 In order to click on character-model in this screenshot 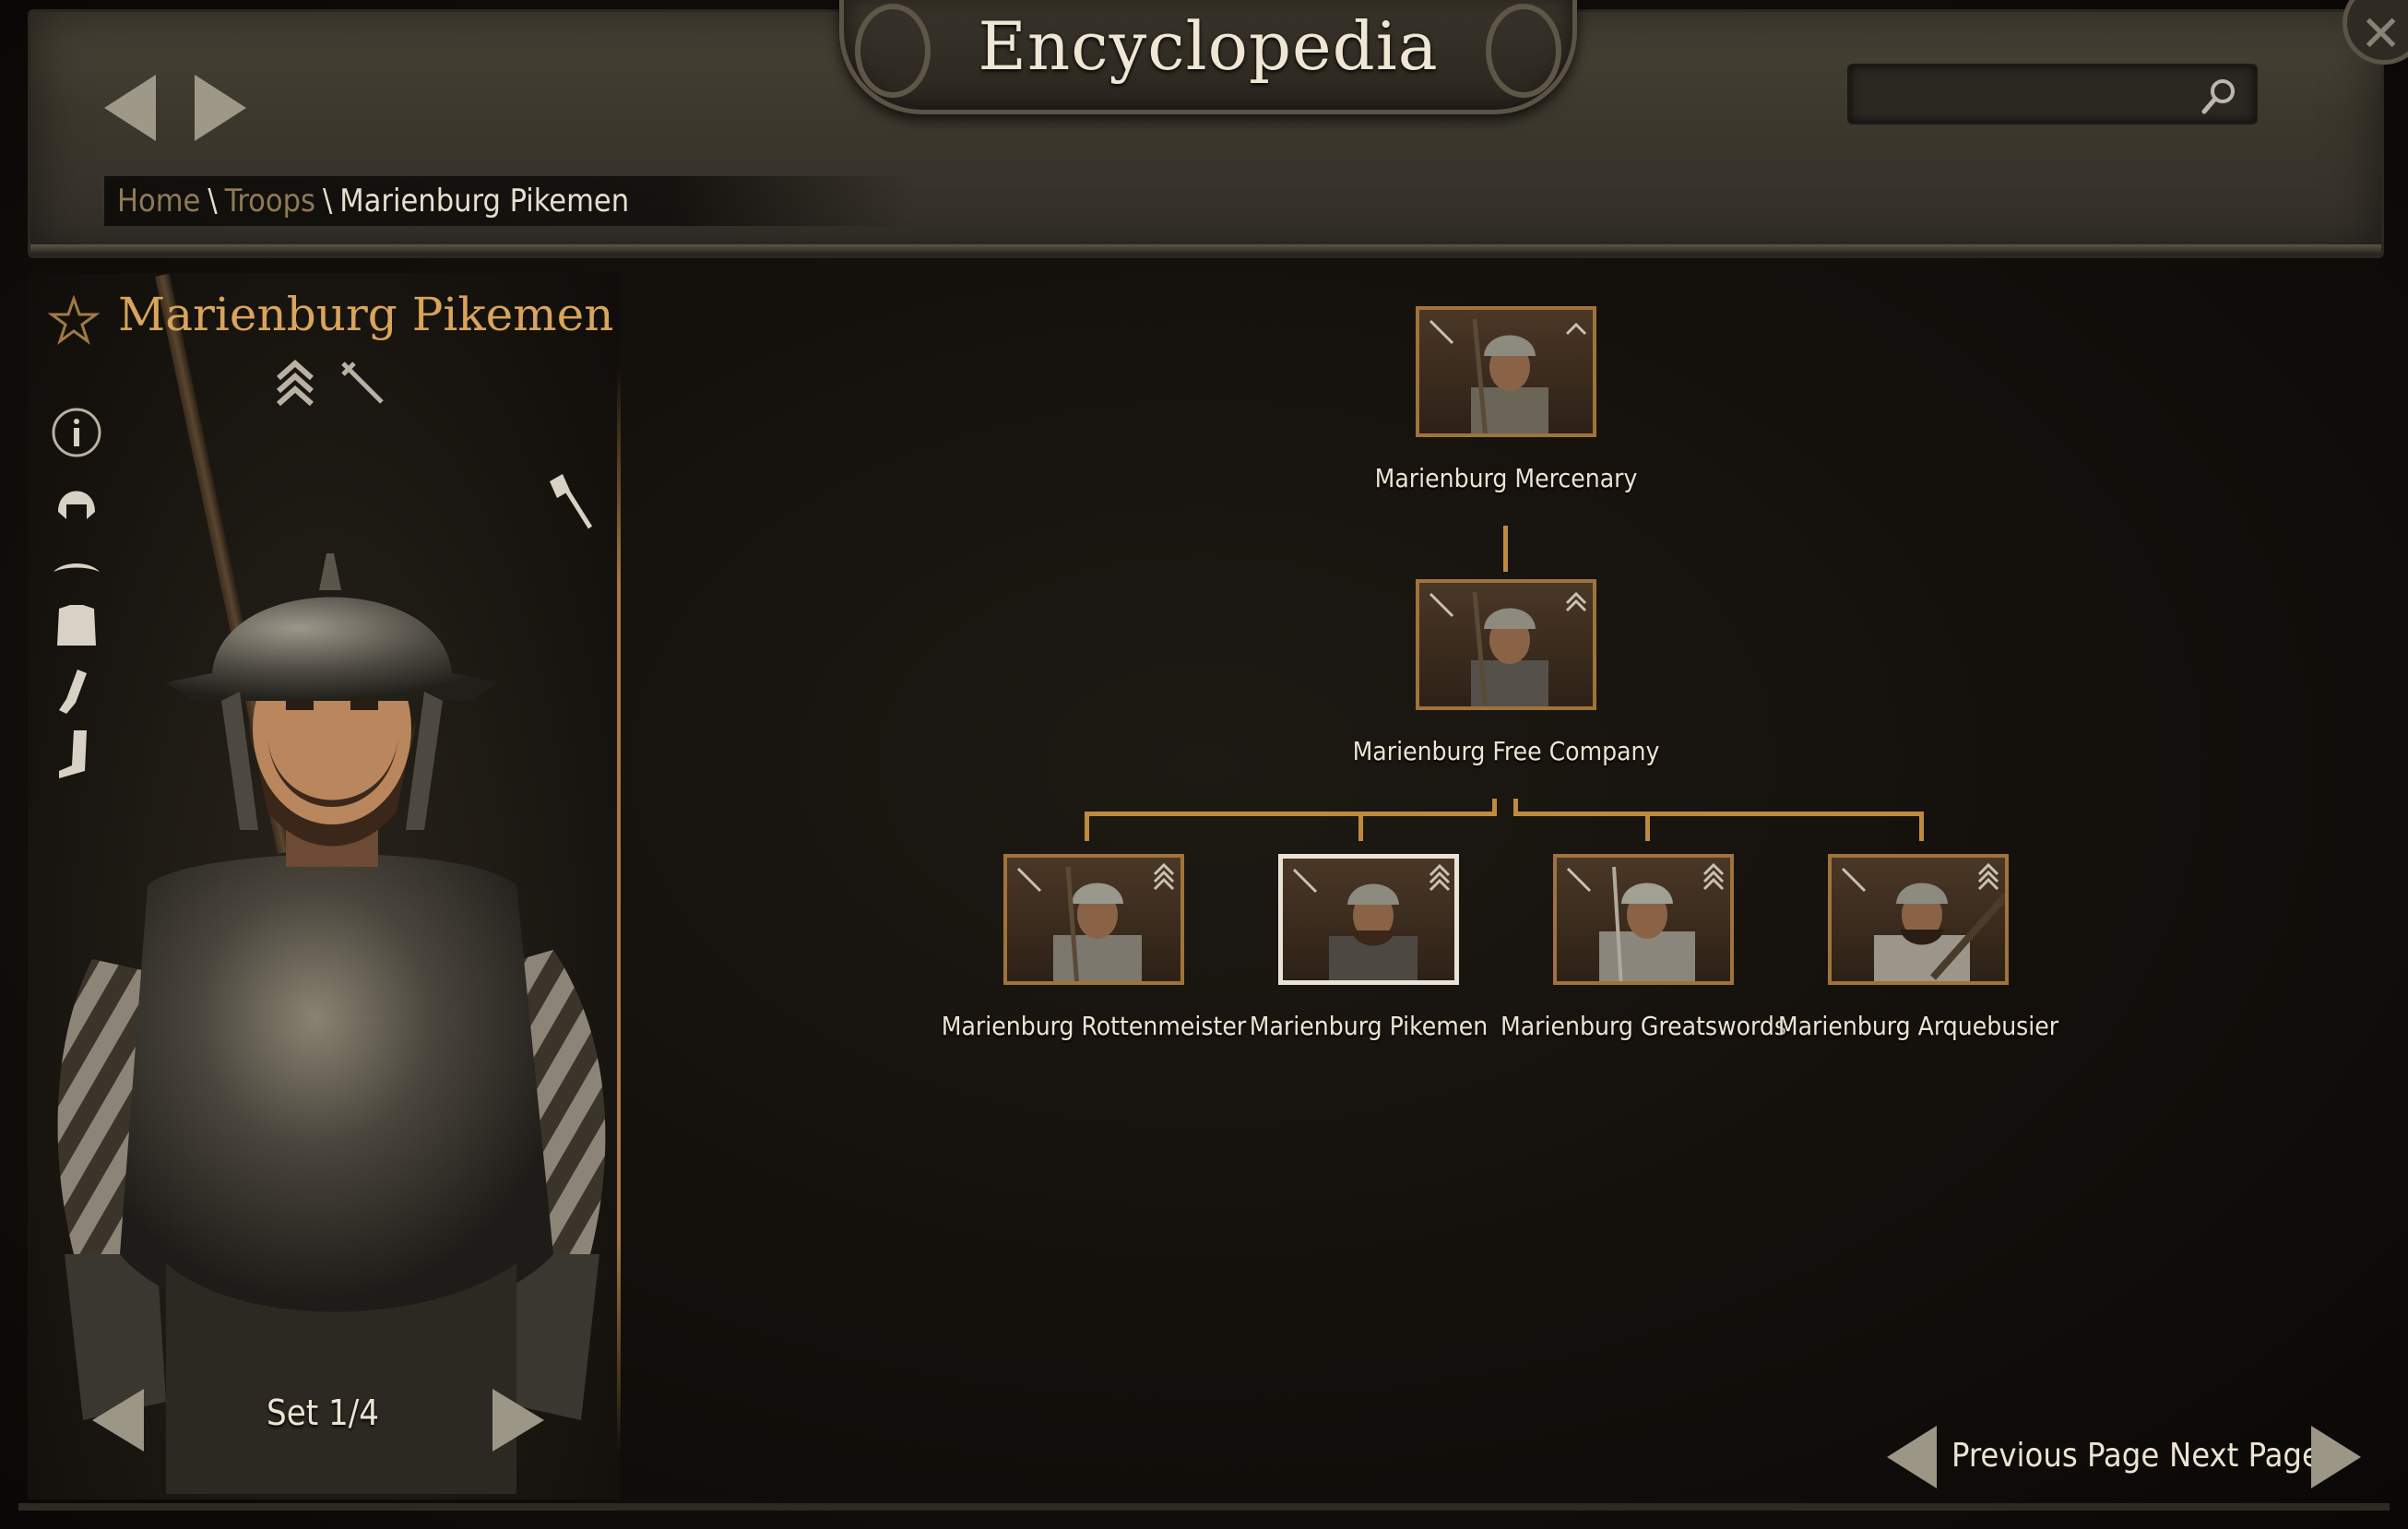, I will do `click(331, 1024)`.